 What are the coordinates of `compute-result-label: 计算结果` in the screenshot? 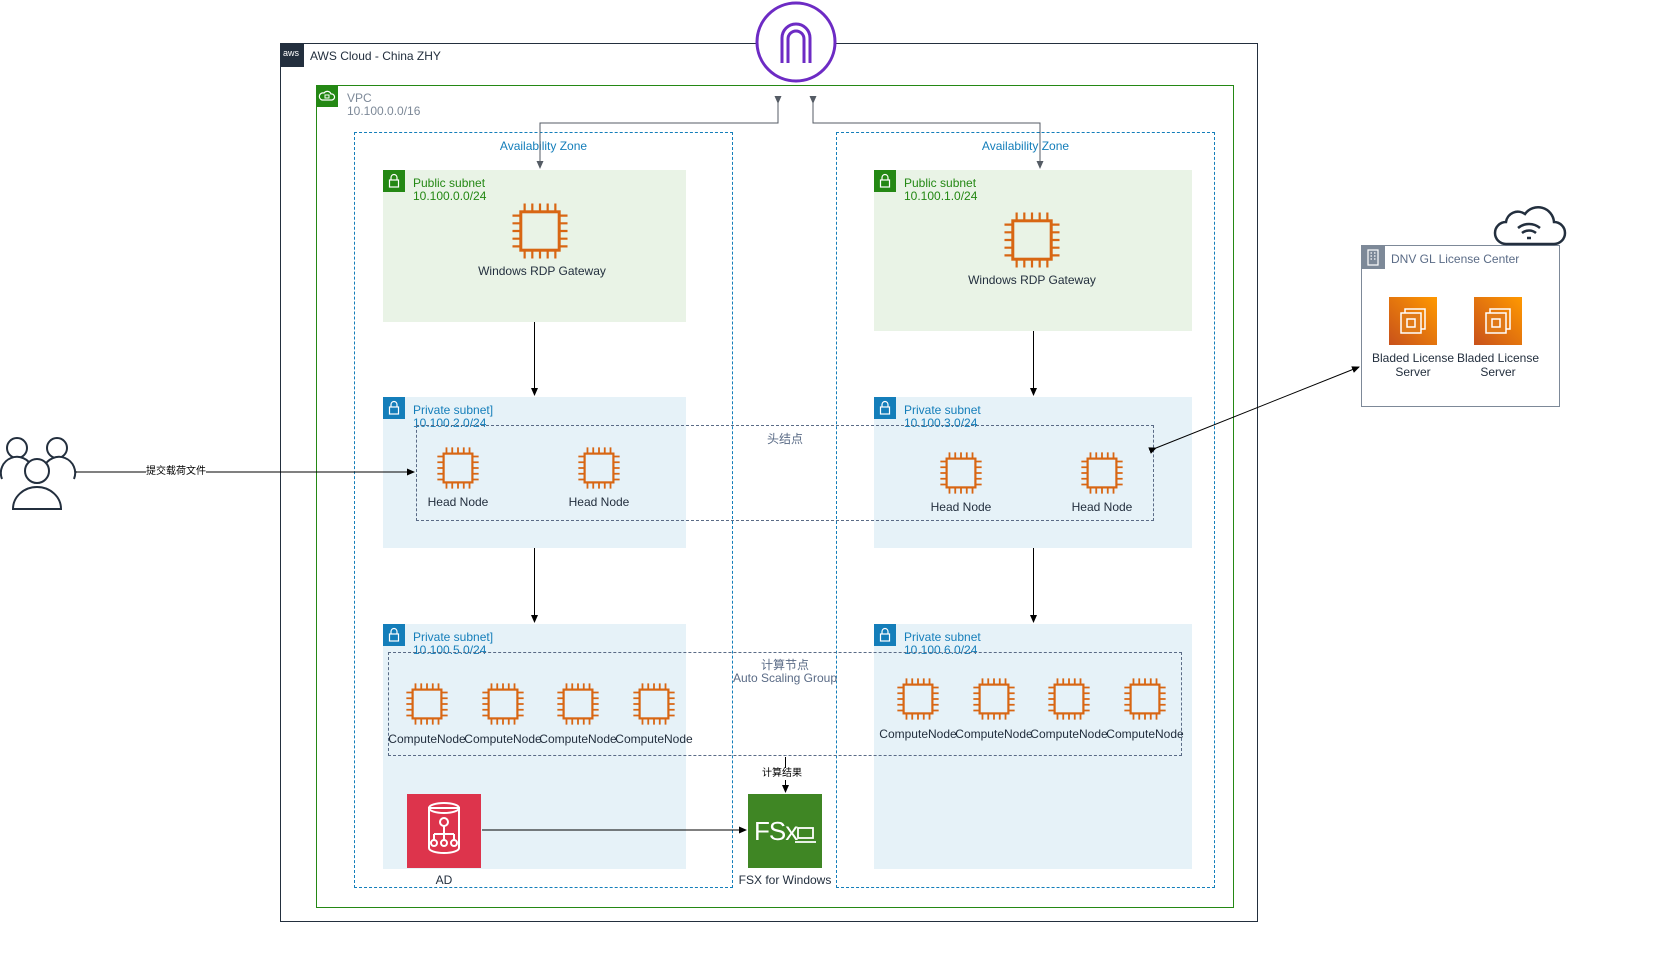 It's located at (782, 774).